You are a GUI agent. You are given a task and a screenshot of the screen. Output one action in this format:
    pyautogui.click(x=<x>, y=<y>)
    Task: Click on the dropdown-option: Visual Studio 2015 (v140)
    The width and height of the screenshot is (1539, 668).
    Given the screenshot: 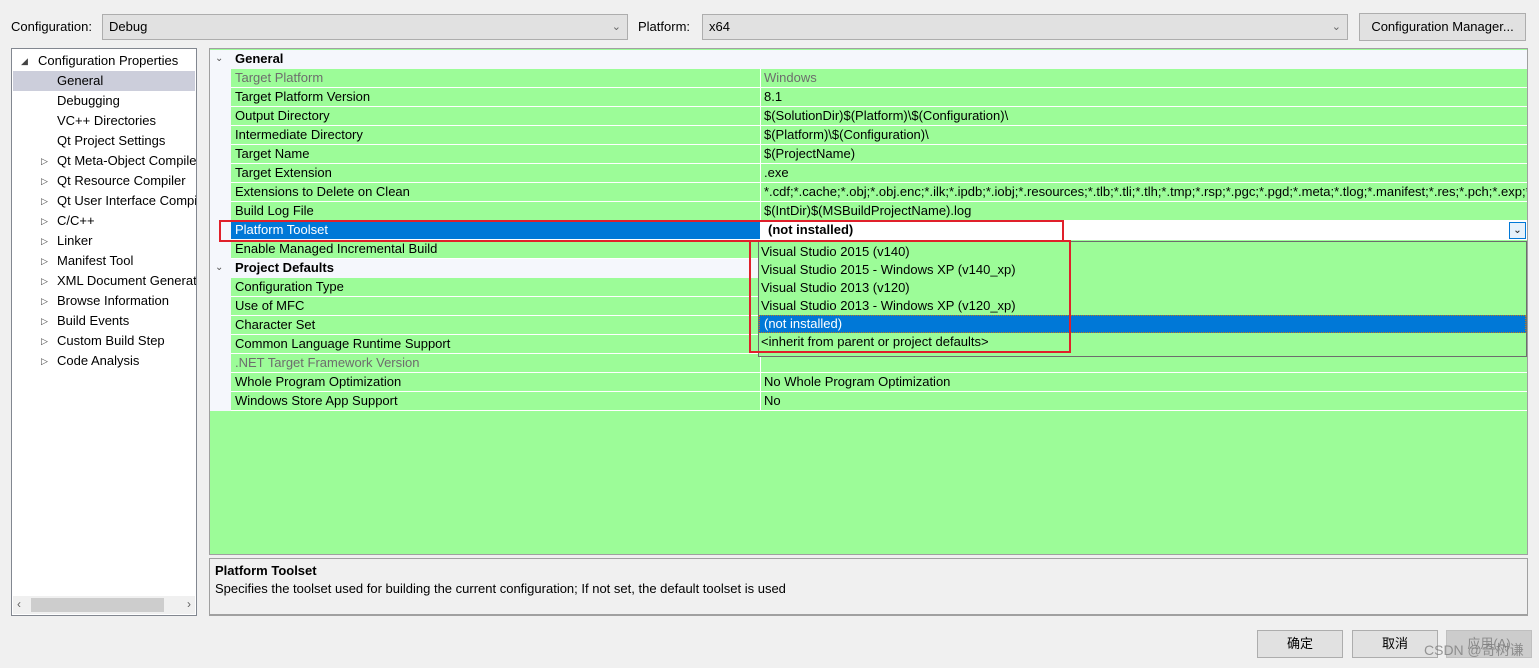 What is the action you would take?
    pyautogui.click(x=1142, y=252)
    